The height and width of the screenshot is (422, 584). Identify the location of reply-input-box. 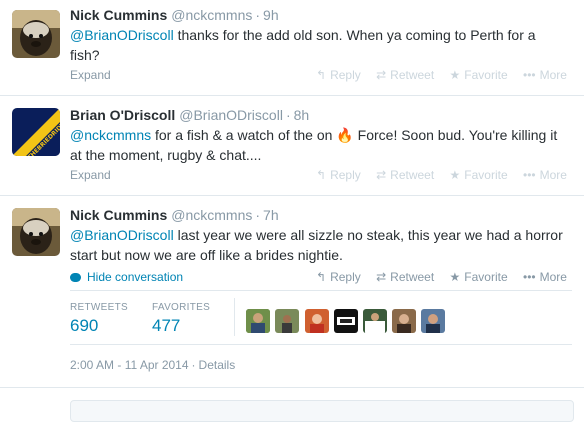
(322, 411).